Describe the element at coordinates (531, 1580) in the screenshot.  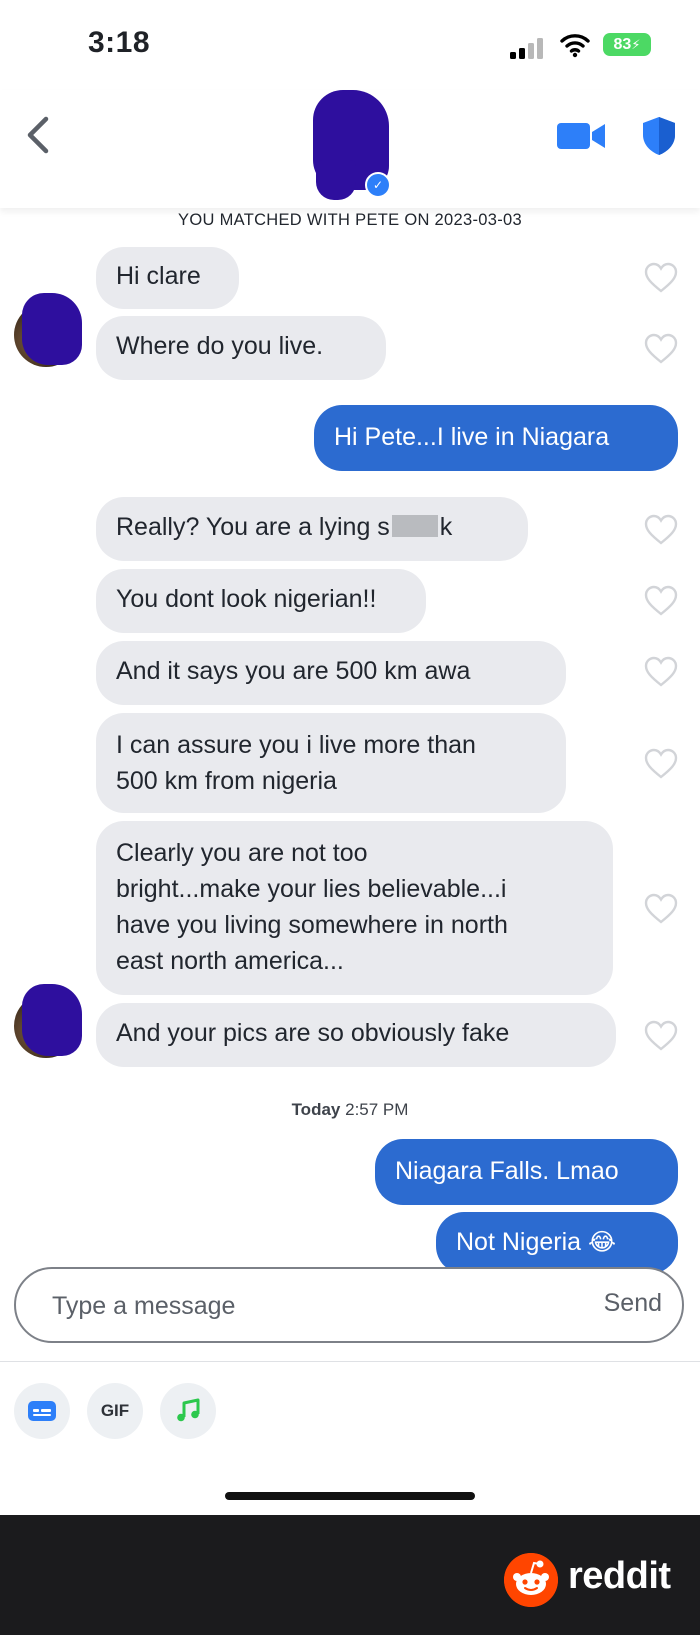
I see `reddit-logo-icon` at that location.